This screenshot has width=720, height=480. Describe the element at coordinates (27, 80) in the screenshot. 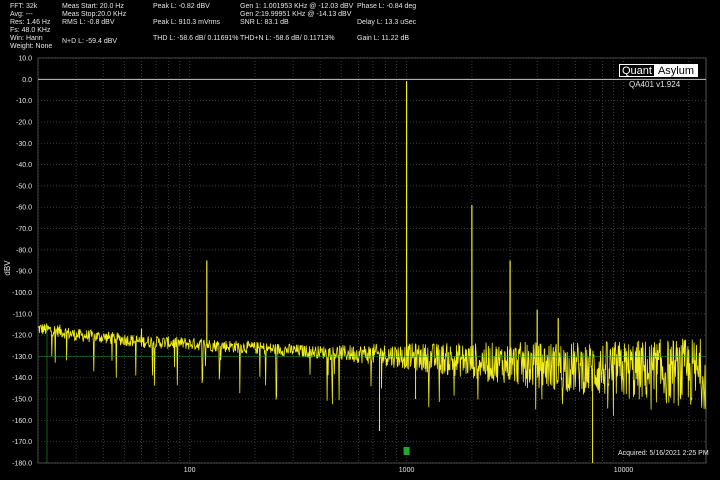

I see `y-tick-label: 0.0` at that location.